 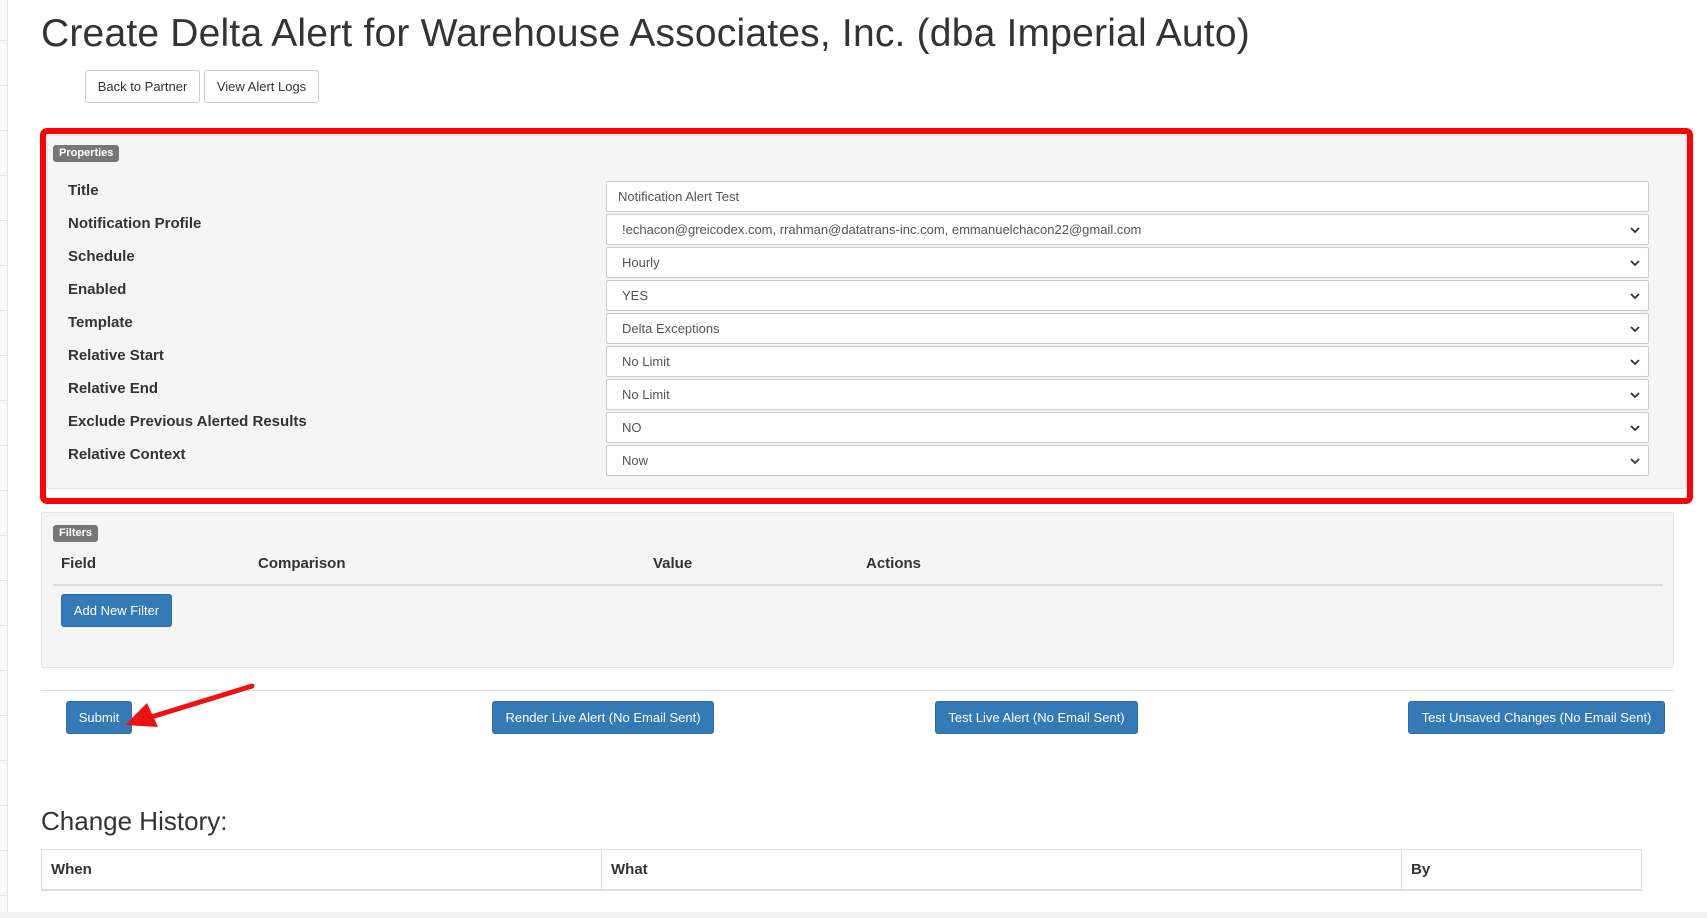 What do you see at coordinates (1421, 869) in the screenshot?
I see `history-col-by: By` at bounding box center [1421, 869].